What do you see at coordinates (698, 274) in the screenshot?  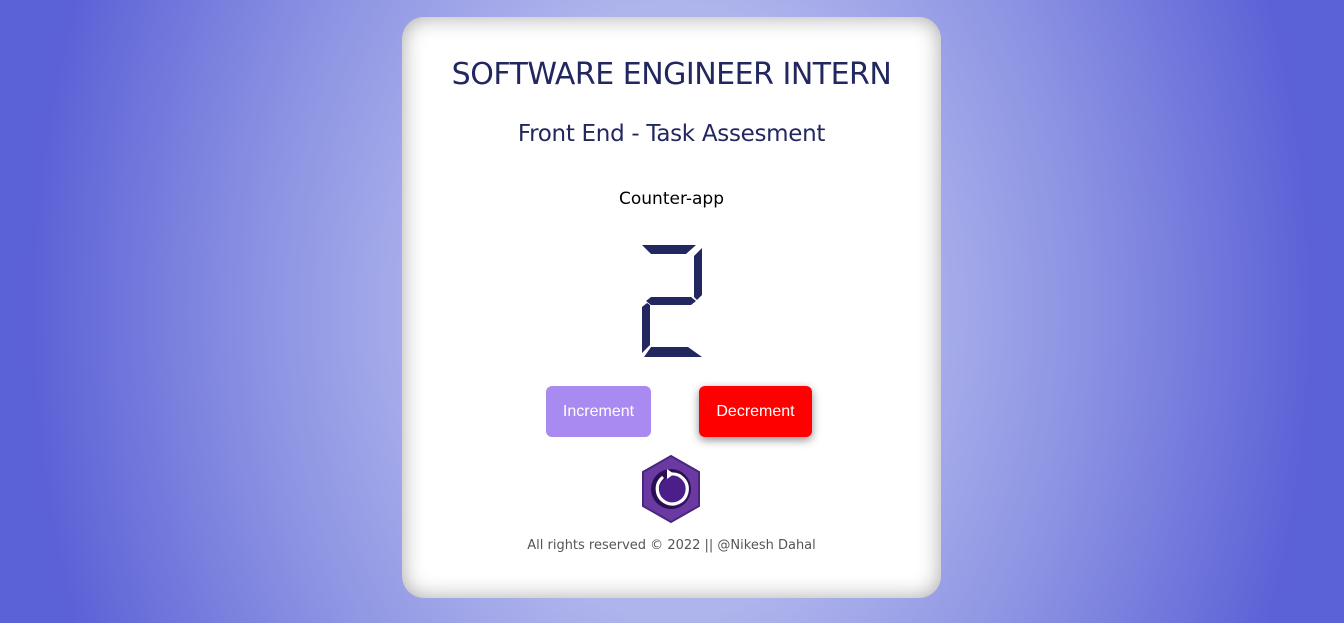 I see `segment-upper-right` at bounding box center [698, 274].